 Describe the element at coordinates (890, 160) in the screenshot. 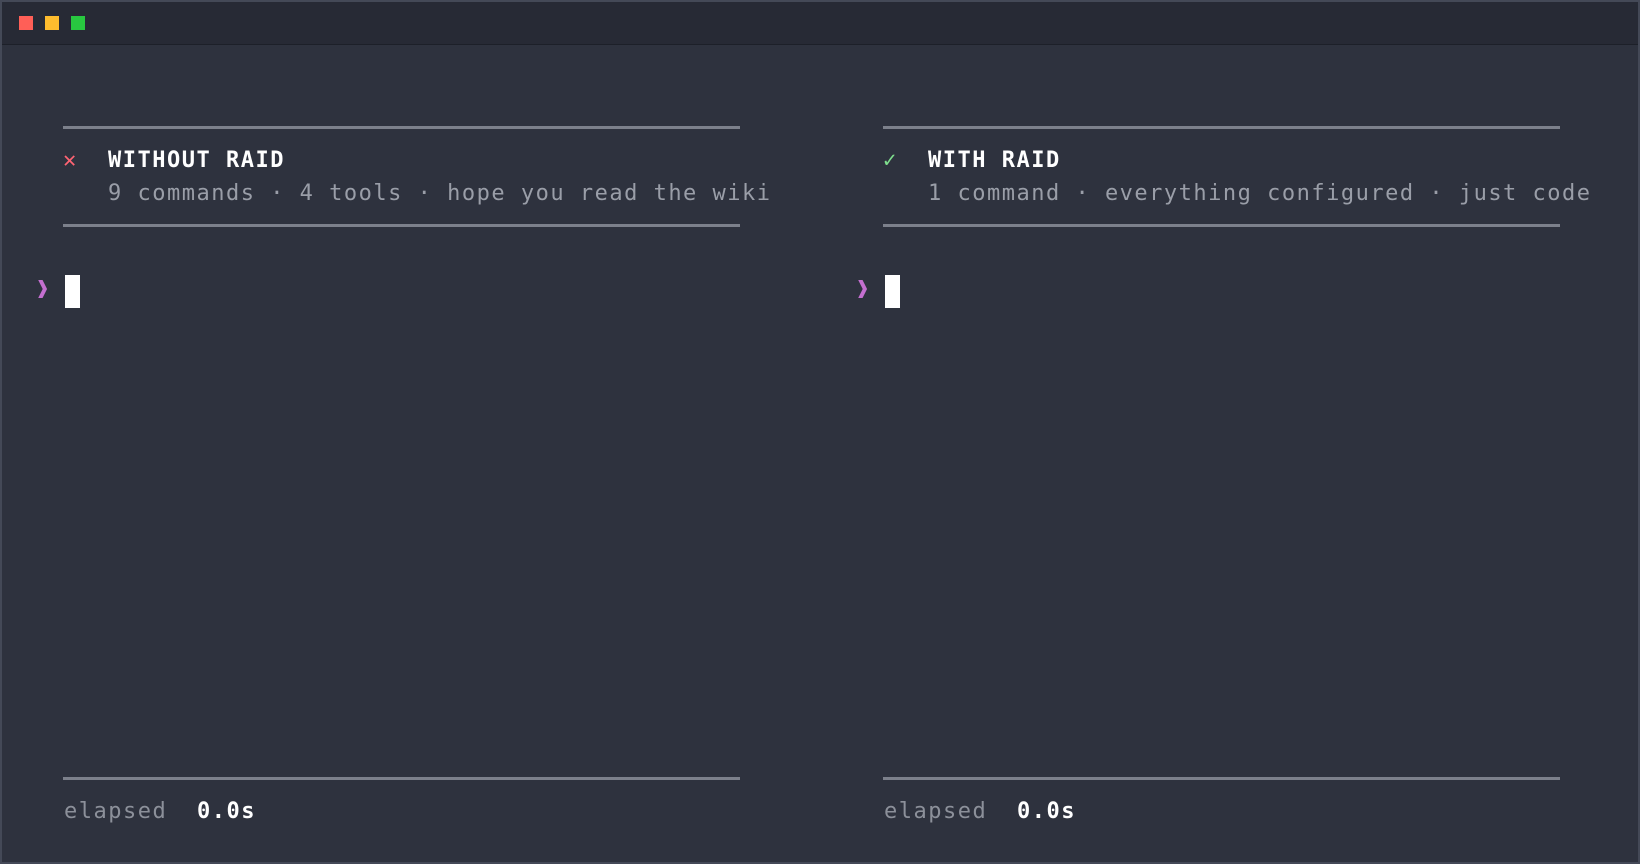

I see `check-icon: ✓` at that location.